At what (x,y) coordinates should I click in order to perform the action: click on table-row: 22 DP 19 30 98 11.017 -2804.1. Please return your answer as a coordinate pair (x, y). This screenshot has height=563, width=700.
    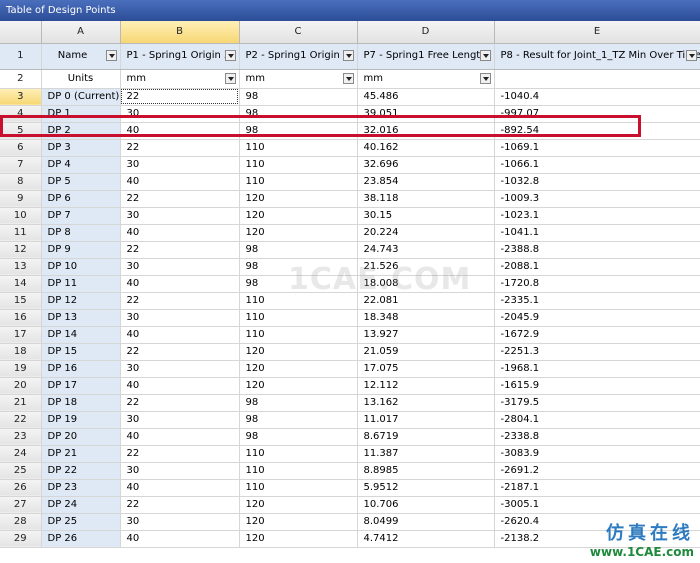
    Looking at the image, I should click on (350, 420).